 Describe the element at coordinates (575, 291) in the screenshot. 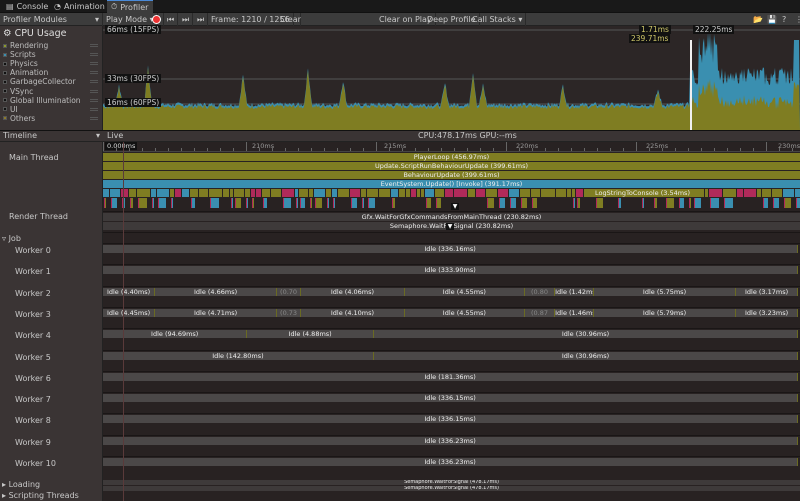

I see `sample-idle: Idle (1.42ms)` at that location.